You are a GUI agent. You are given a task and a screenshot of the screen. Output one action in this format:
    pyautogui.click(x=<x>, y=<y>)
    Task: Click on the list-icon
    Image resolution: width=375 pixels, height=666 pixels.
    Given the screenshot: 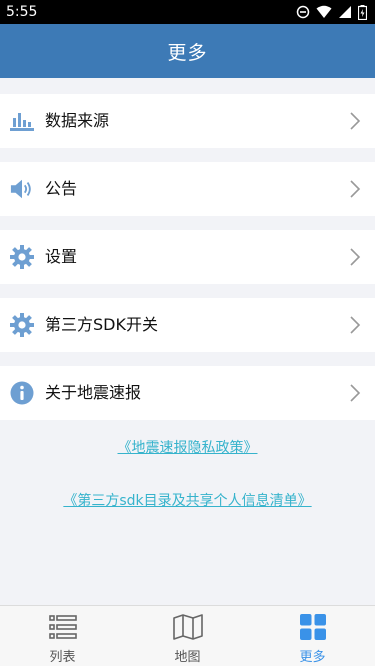 What is the action you would take?
    pyautogui.click(x=62, y=629)
    